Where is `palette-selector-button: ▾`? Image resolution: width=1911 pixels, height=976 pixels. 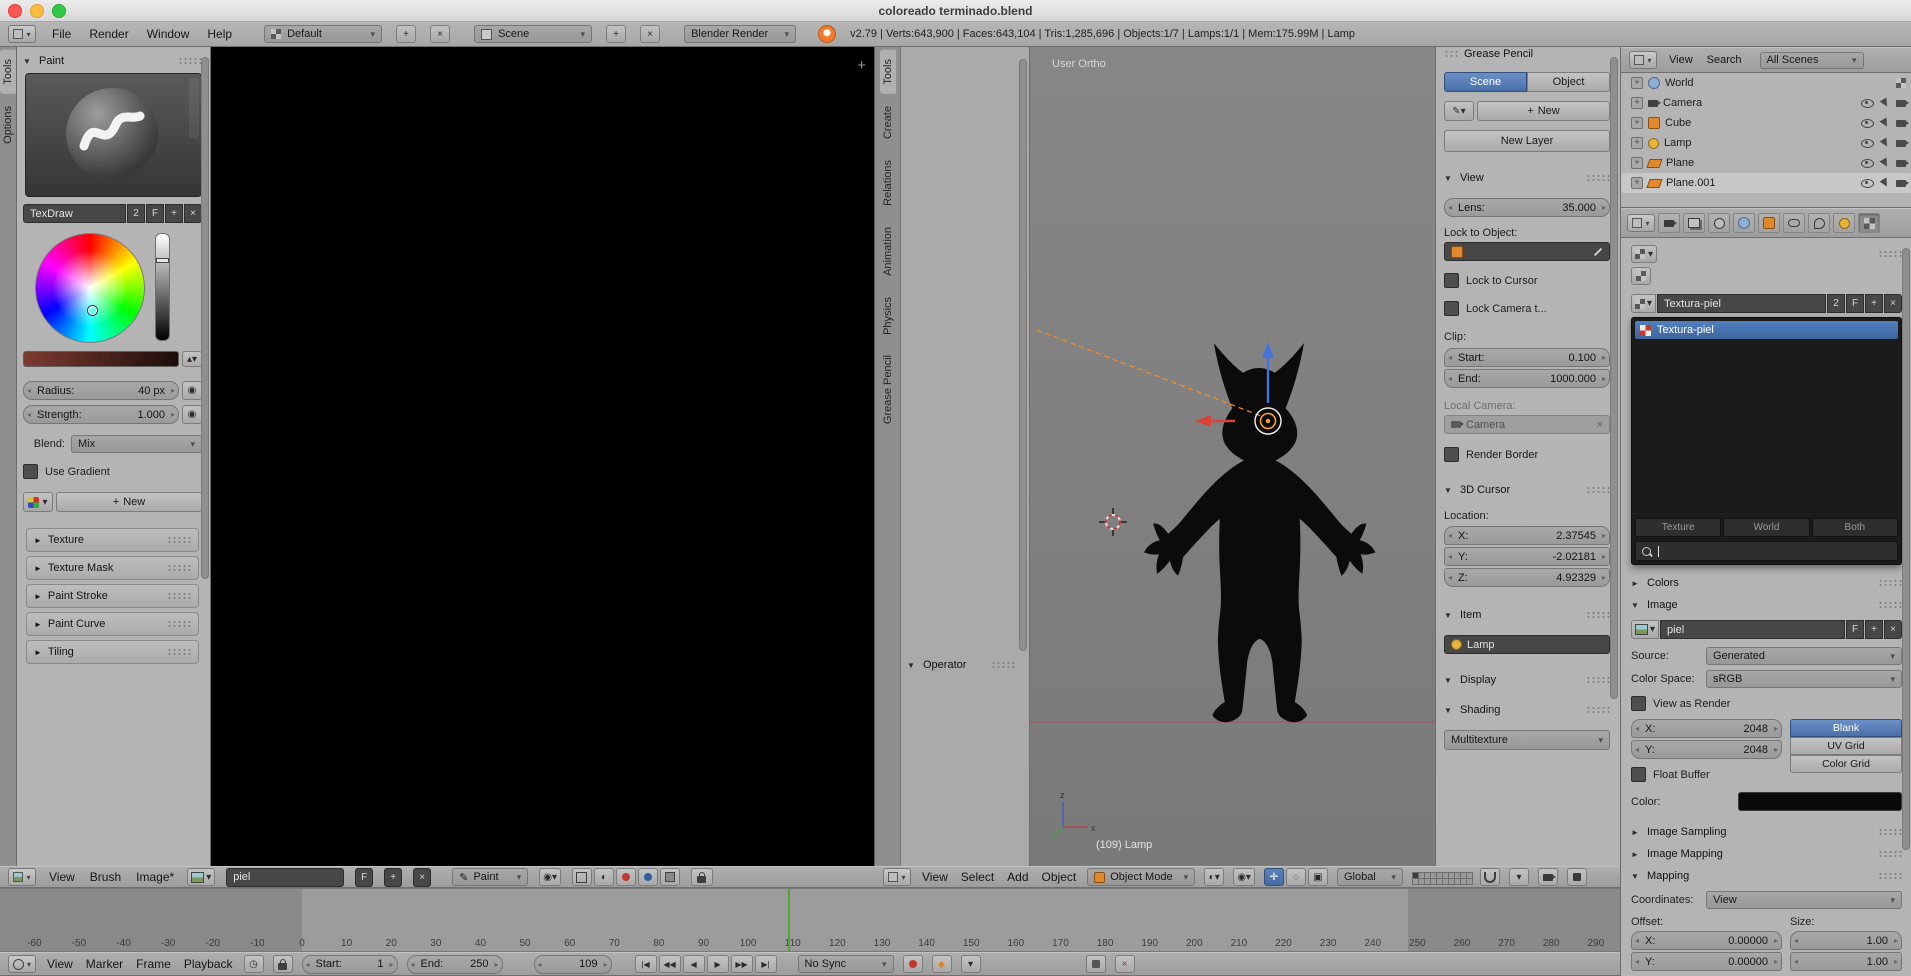 palette-selector-button: ▾ is located at coordinates (38, 502).